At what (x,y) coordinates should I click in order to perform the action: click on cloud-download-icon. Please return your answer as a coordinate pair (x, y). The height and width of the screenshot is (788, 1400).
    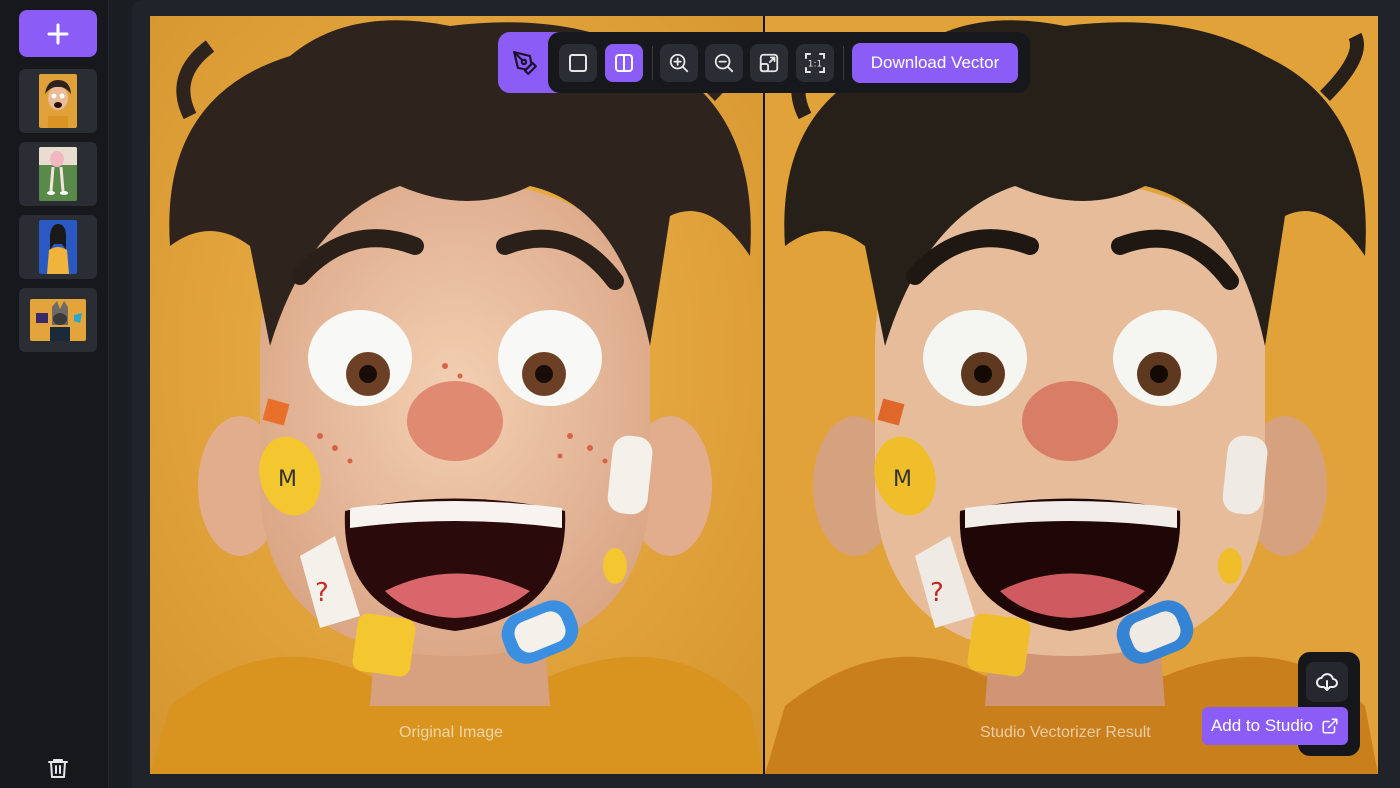
    Looking at the image, I should click on (1327, 682).